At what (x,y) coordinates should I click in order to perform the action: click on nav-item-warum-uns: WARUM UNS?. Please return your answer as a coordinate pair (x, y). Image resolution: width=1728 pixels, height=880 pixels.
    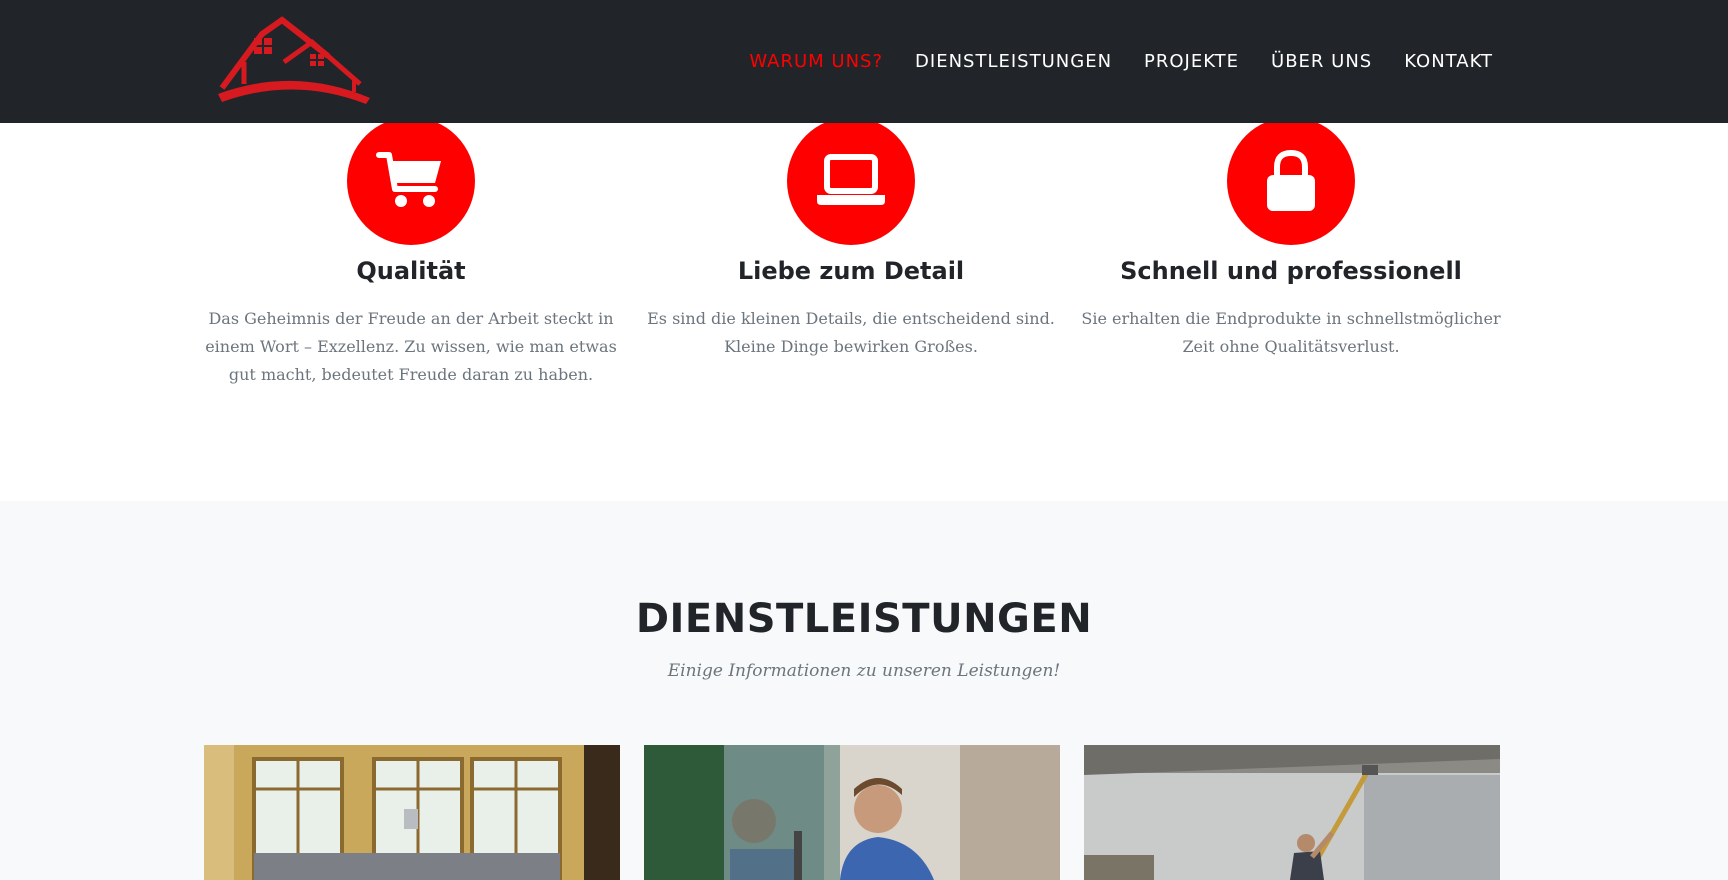
    Looking at the image, I should click on (816, 61).